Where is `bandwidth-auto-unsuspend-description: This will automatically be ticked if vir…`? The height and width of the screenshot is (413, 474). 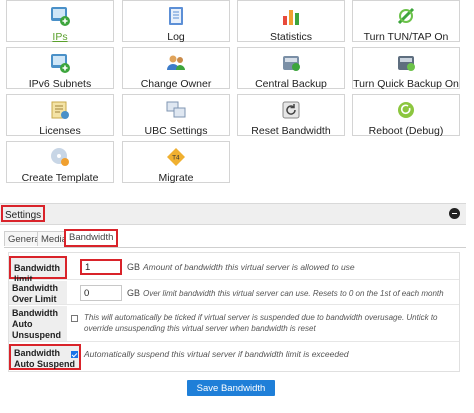 bandwidth-auto-unsuspend-description: This will automatically be ticked if vir… is located at coordinates (261, 323).